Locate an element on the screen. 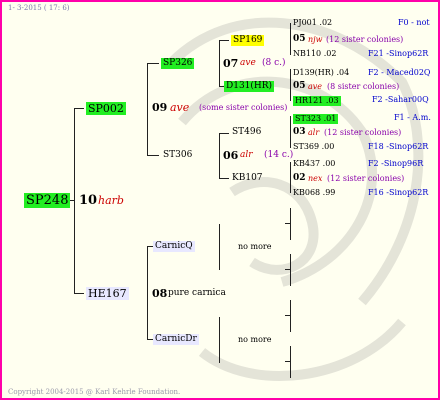 Image resolution: width=440 pixels, height=400 pixels. date-stamp: 1- 3-2015 ( 17: 6) is located at coordinates (39, 8).